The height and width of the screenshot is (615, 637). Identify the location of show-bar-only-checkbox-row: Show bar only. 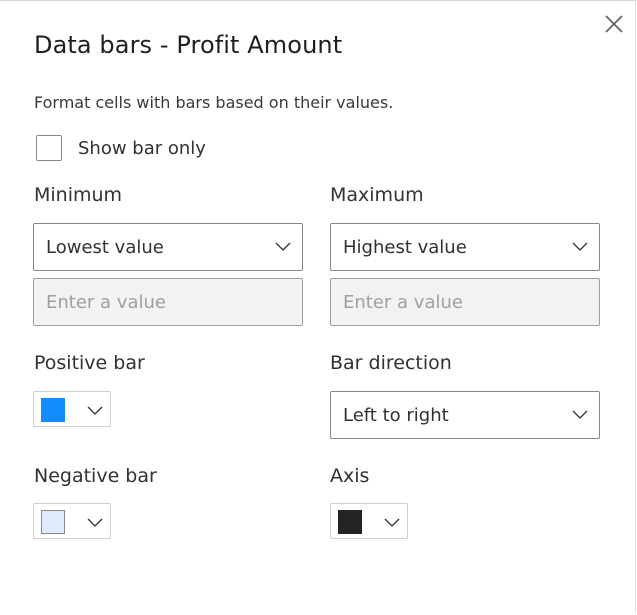
(121, 148).